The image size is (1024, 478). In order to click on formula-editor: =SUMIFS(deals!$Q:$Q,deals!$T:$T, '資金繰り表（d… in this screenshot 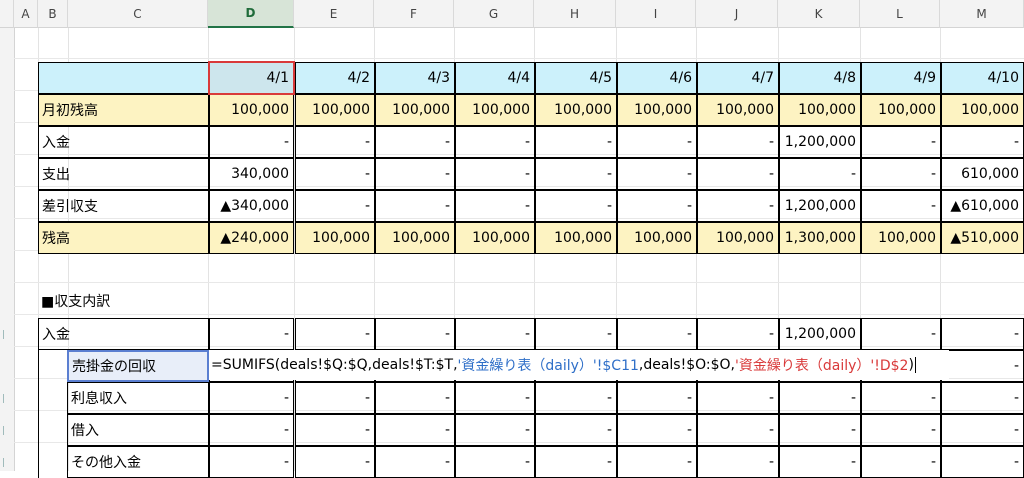, I will do `click(579, 365)`.